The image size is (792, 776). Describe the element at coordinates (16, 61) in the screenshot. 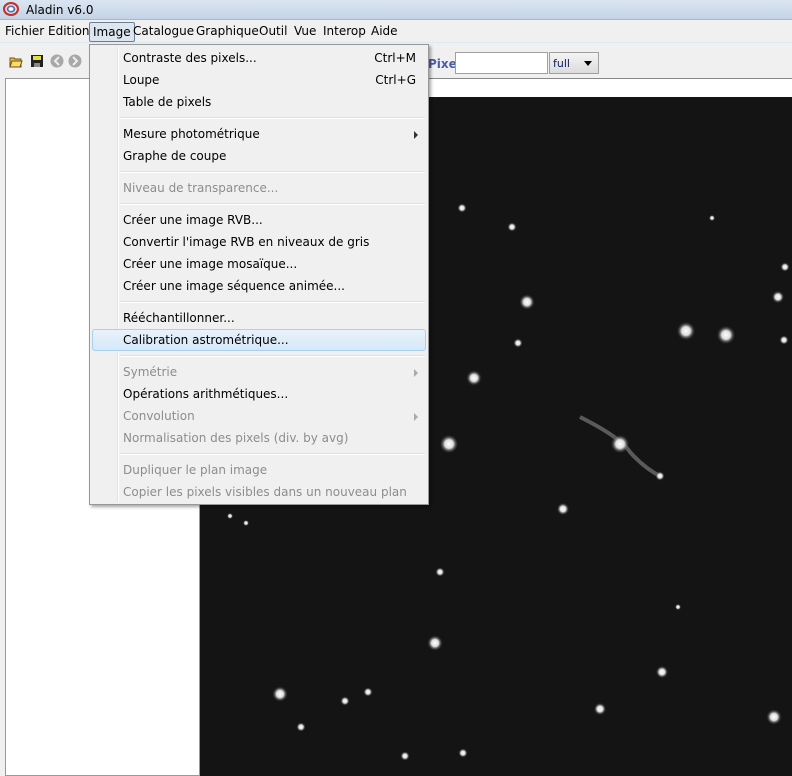

I see `open-folder-icon` at that location.